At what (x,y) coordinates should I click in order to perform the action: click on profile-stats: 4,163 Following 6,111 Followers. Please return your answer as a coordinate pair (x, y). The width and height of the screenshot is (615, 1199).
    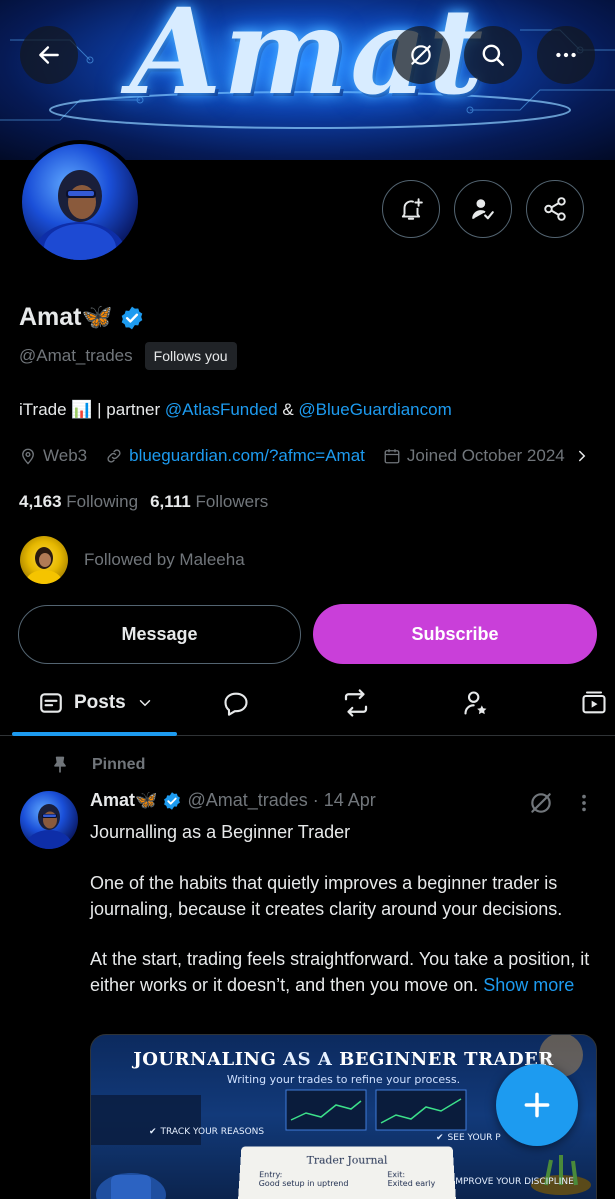
    Looking at the image, I should click on (143, 502).